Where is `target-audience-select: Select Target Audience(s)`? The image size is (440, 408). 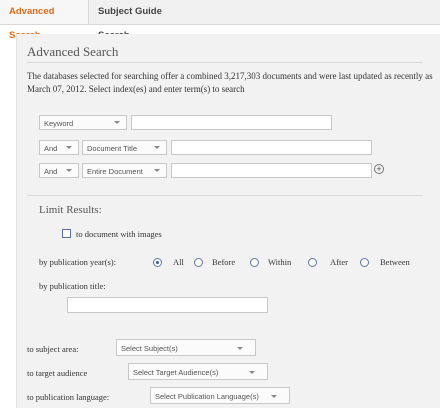 target-audience-select: Select Target Audience(s) is located at coordinates (198, 371).